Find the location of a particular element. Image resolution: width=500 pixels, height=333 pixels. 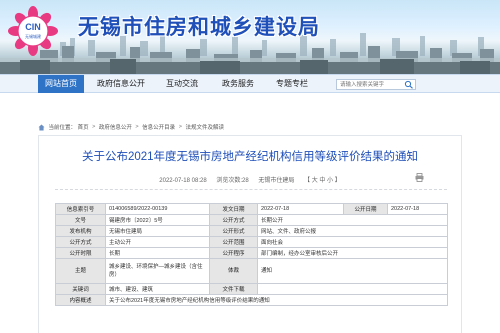

table-value: 城乡建设、环境保护—城乡建设（含住房） is located at coordinates (157, 271).